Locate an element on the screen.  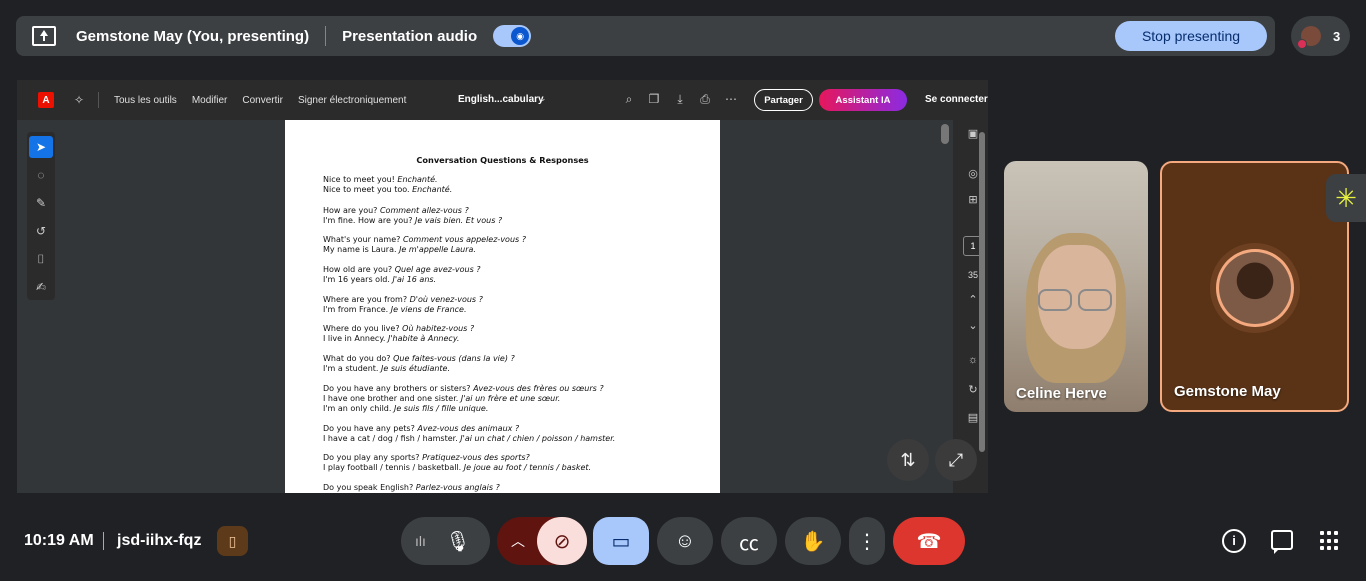
english-text: I'm an only child. is located at coordinates (357, 408).